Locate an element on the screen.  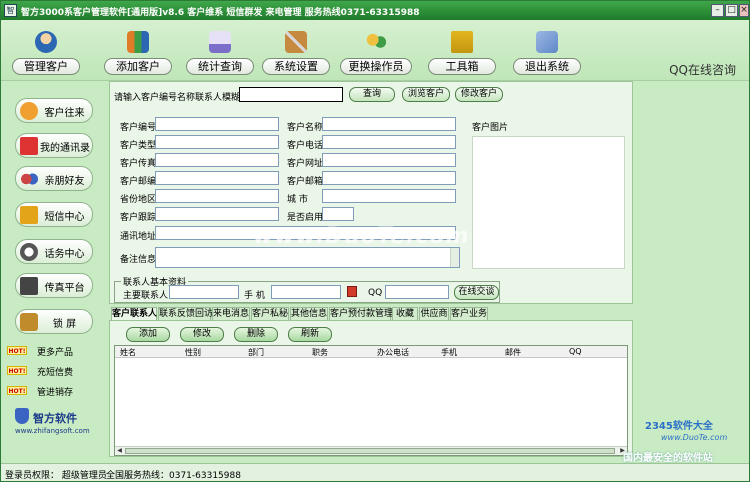
maximize-button: □ is located at coordinates (731, 10).